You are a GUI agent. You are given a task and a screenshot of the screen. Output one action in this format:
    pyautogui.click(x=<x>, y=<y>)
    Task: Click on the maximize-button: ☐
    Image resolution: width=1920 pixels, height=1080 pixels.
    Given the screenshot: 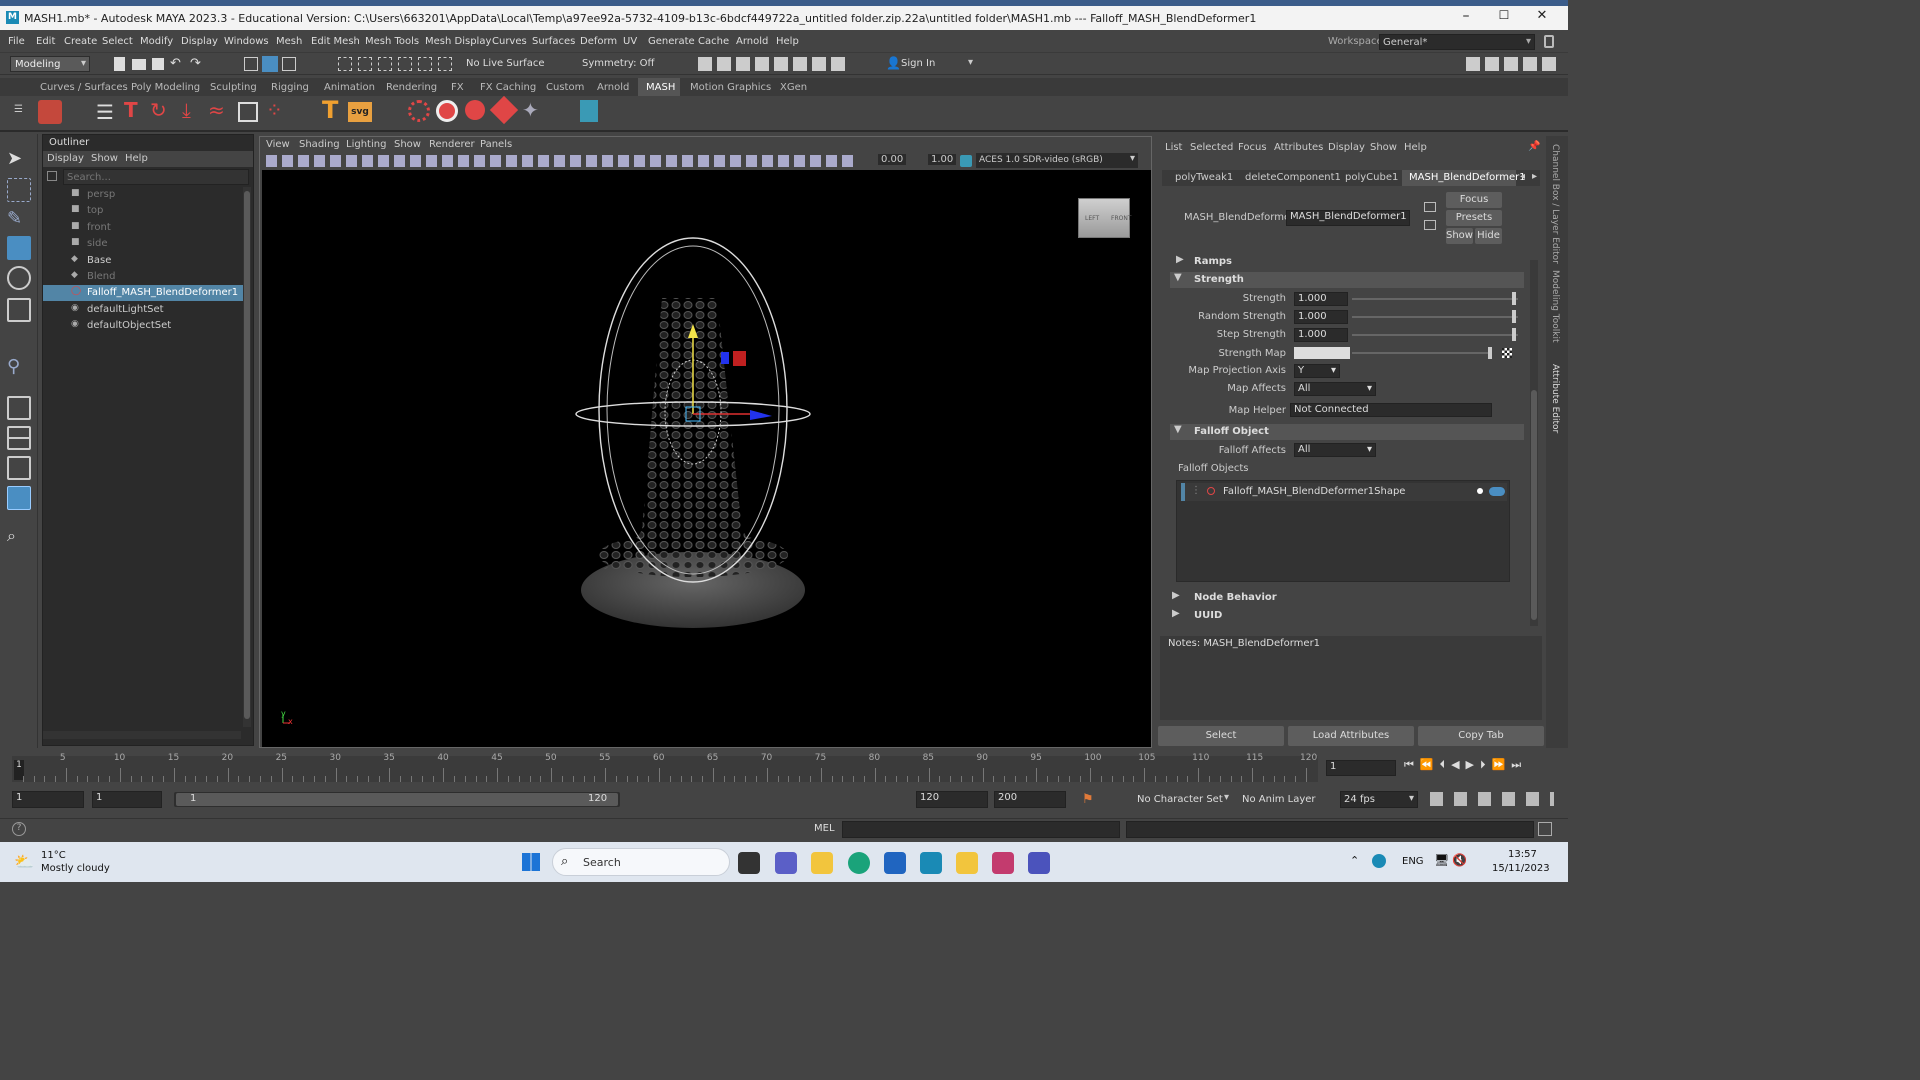 What is the action you would take?
    pyautogui.click(x=1504, y=18)
    